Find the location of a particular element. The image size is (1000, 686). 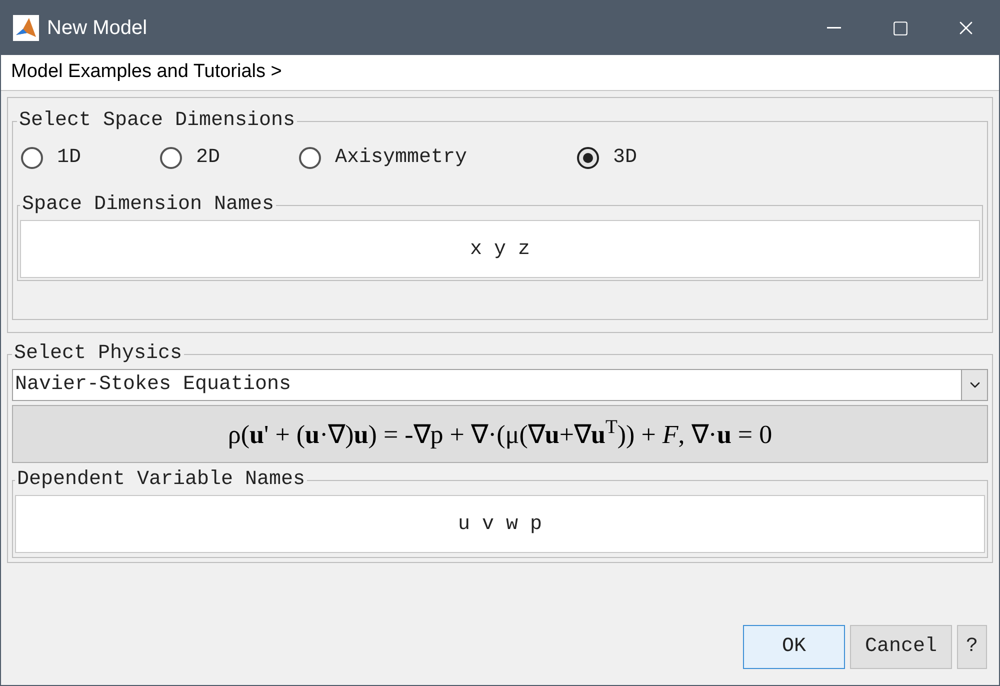

physics-dropdown: Navier-Stokes Equations is located at coordinates (500, 385).